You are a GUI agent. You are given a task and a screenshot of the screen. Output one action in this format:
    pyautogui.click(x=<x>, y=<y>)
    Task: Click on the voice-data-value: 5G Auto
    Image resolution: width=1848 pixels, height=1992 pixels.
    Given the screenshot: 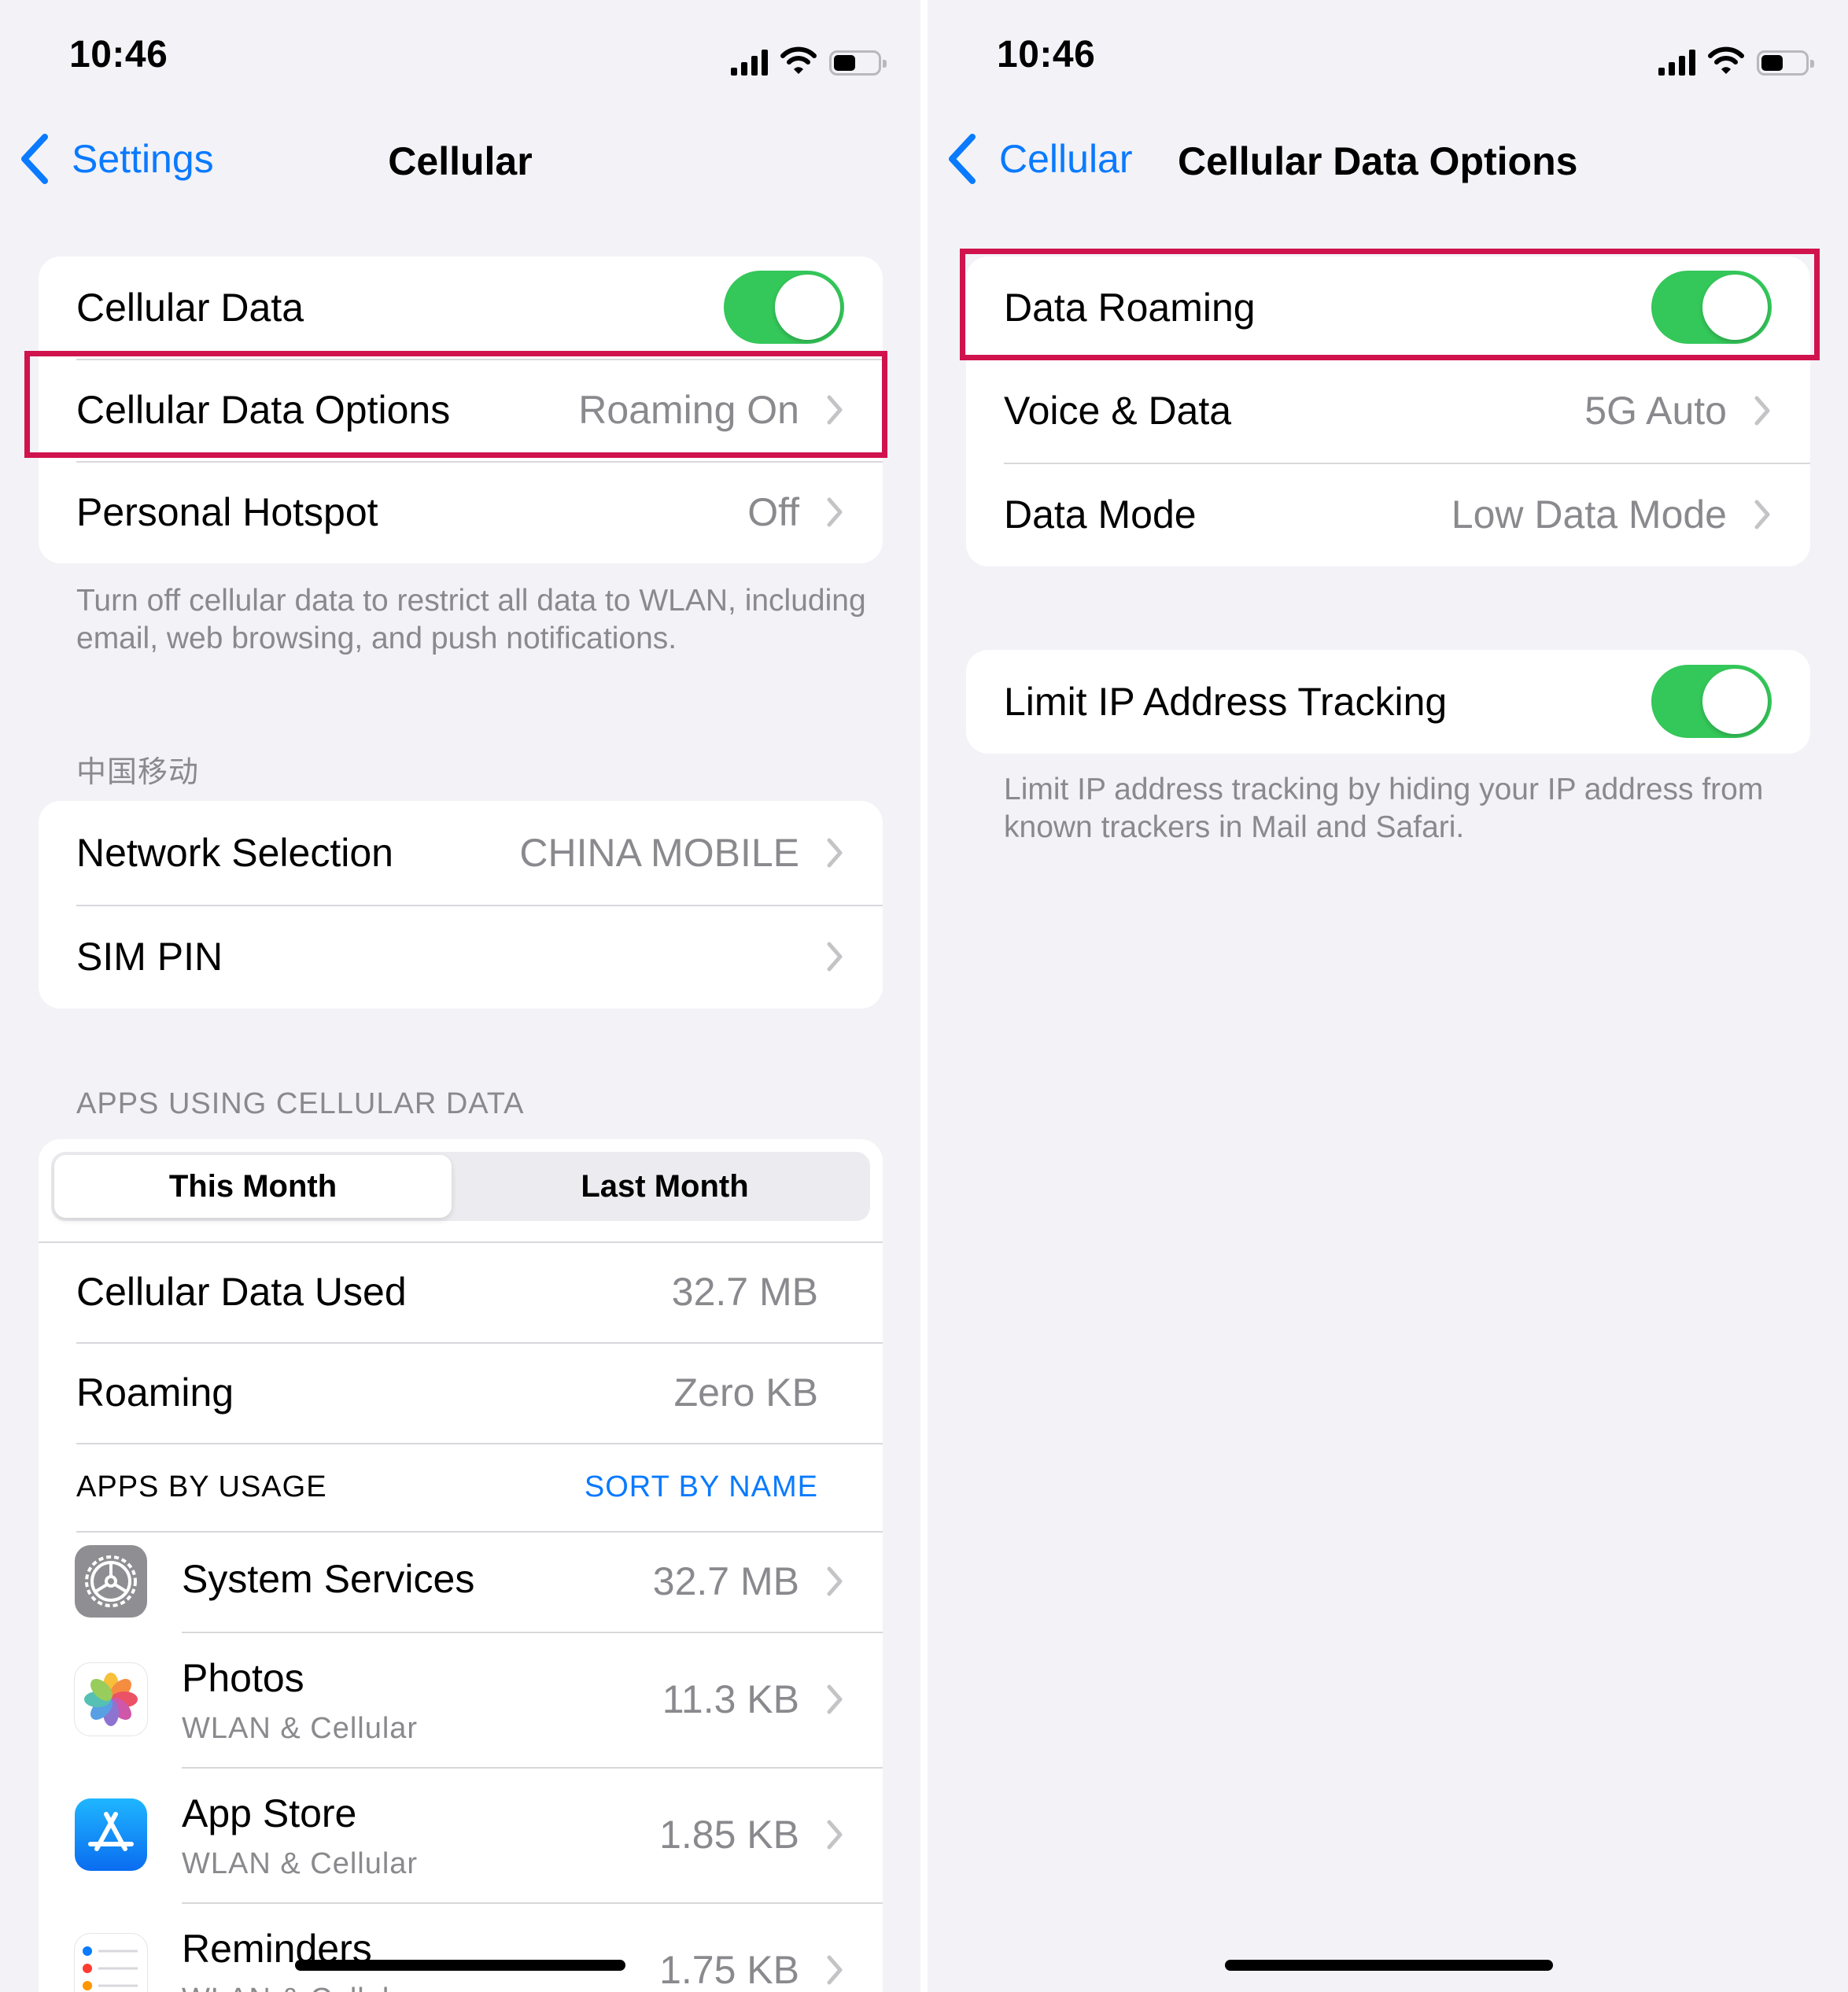 What is the action you would take?
    pyautogui.click(x=1655, y=411)
    